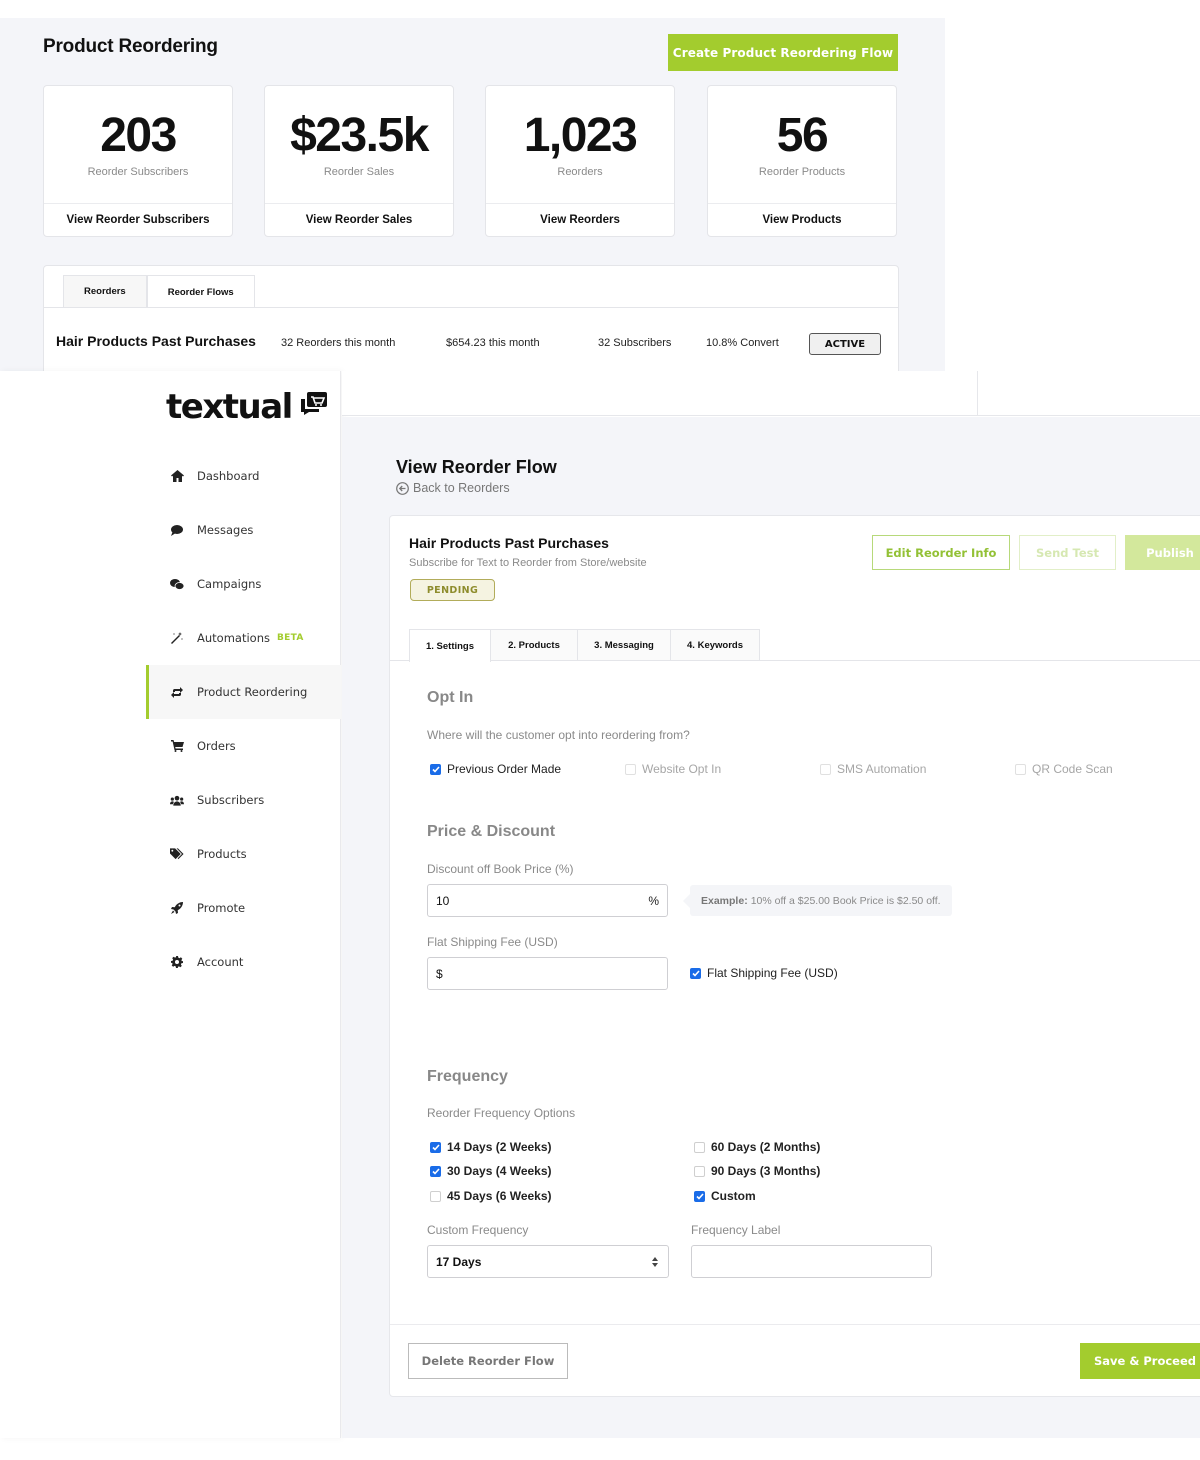 The height and width of the screenshot is (1460, 1200). Describe the element at coordinates (452, 590) in the screenshot. I see `status-badge: PENDING` at that location.